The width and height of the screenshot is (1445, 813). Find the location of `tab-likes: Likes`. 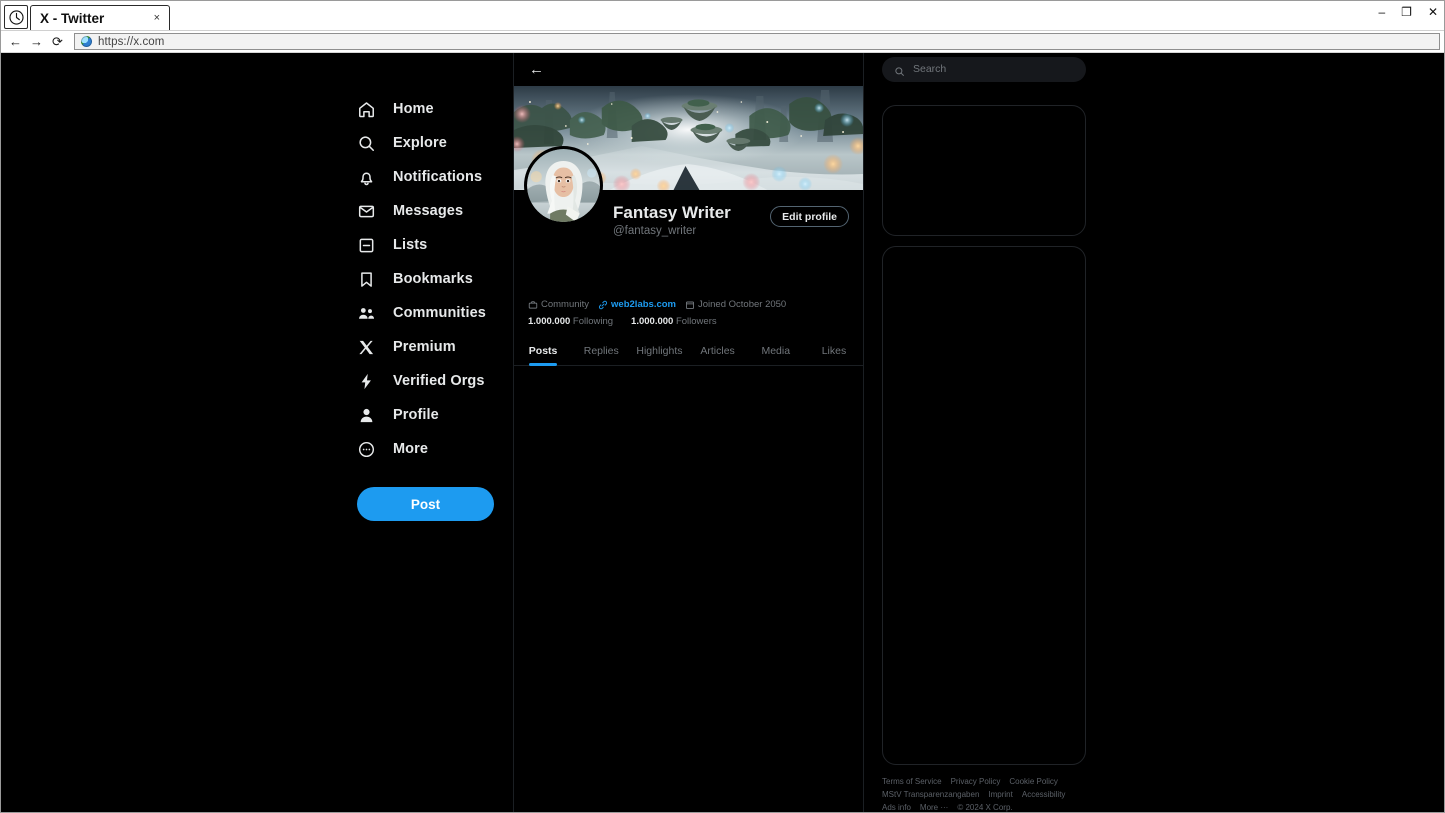

tab-likes: Likes is located at coordinates (834, 351).